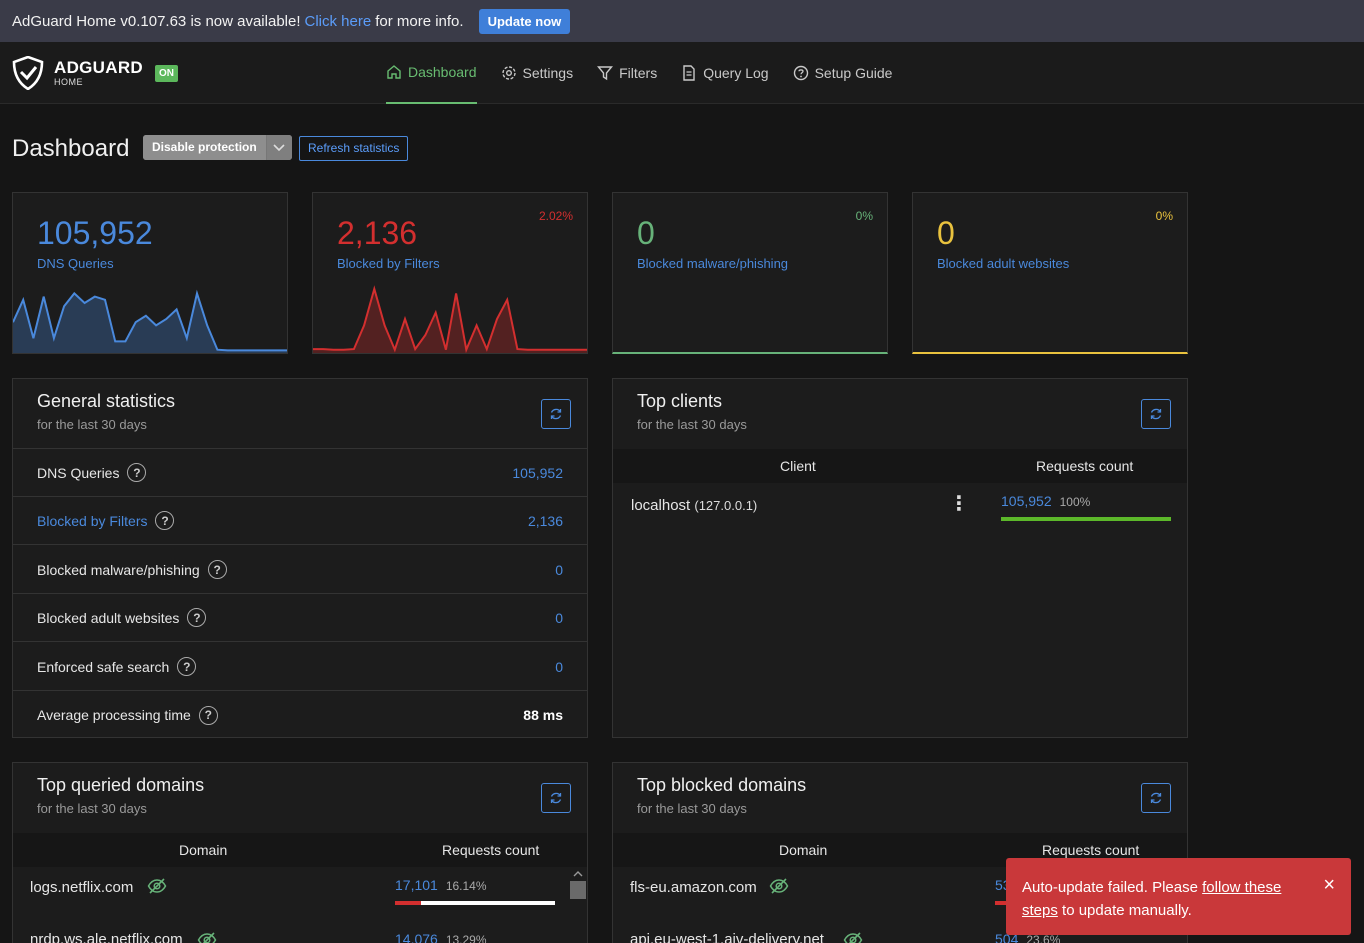  What do you see at coordinates (300, 887) in the screenshot?
I see `table-row: logs.netflix.com 17,101 16.14%` at bounding box center [300, 887].